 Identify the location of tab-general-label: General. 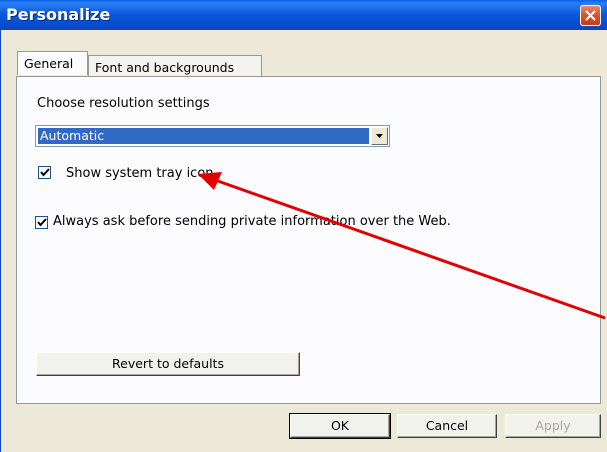
(49, 63).